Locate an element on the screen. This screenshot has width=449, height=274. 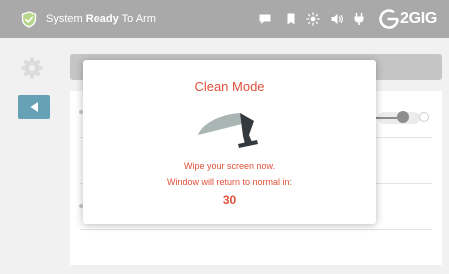
dialog-message-line1: Wipe your screen now. is located at coordinates (229, 166).